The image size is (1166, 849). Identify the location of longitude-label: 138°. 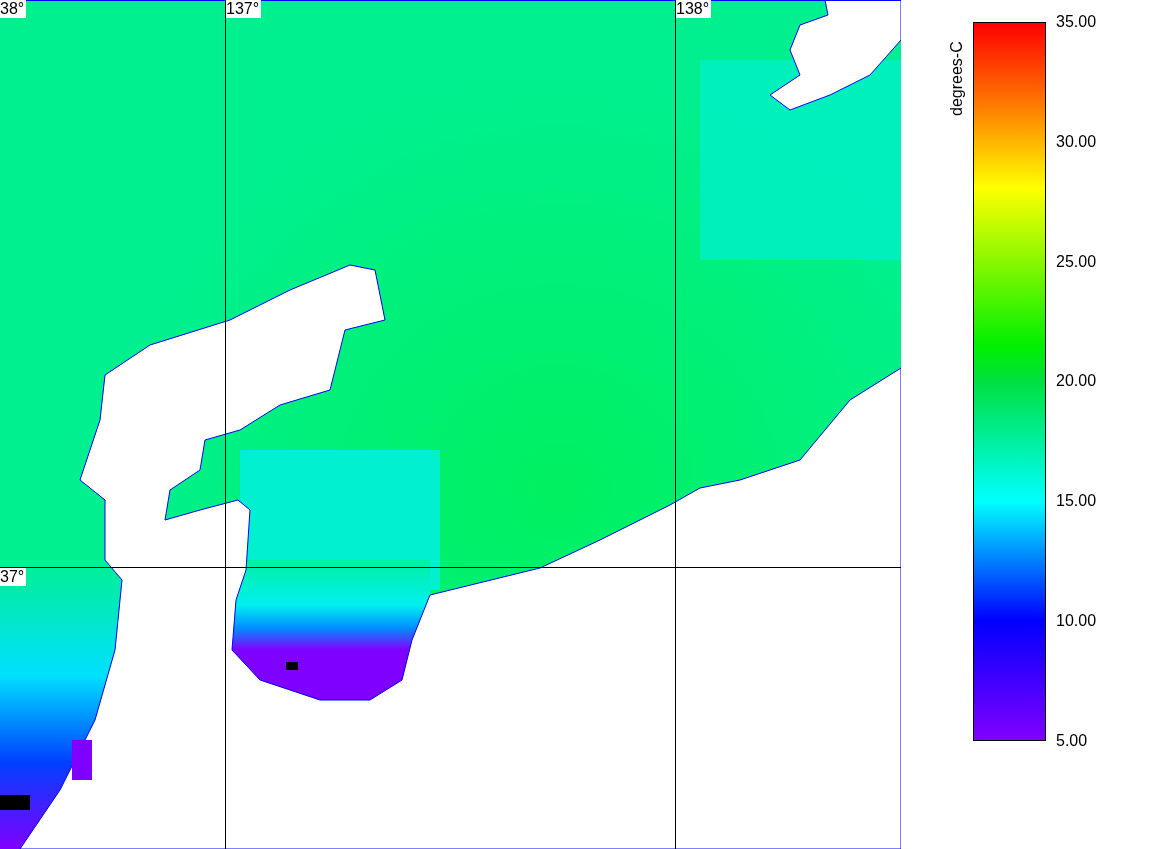
(694, 9).